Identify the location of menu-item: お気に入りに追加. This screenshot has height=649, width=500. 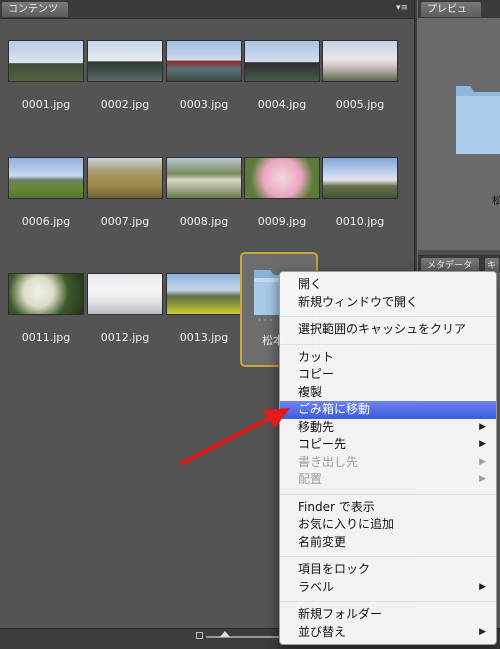
(388, 525).